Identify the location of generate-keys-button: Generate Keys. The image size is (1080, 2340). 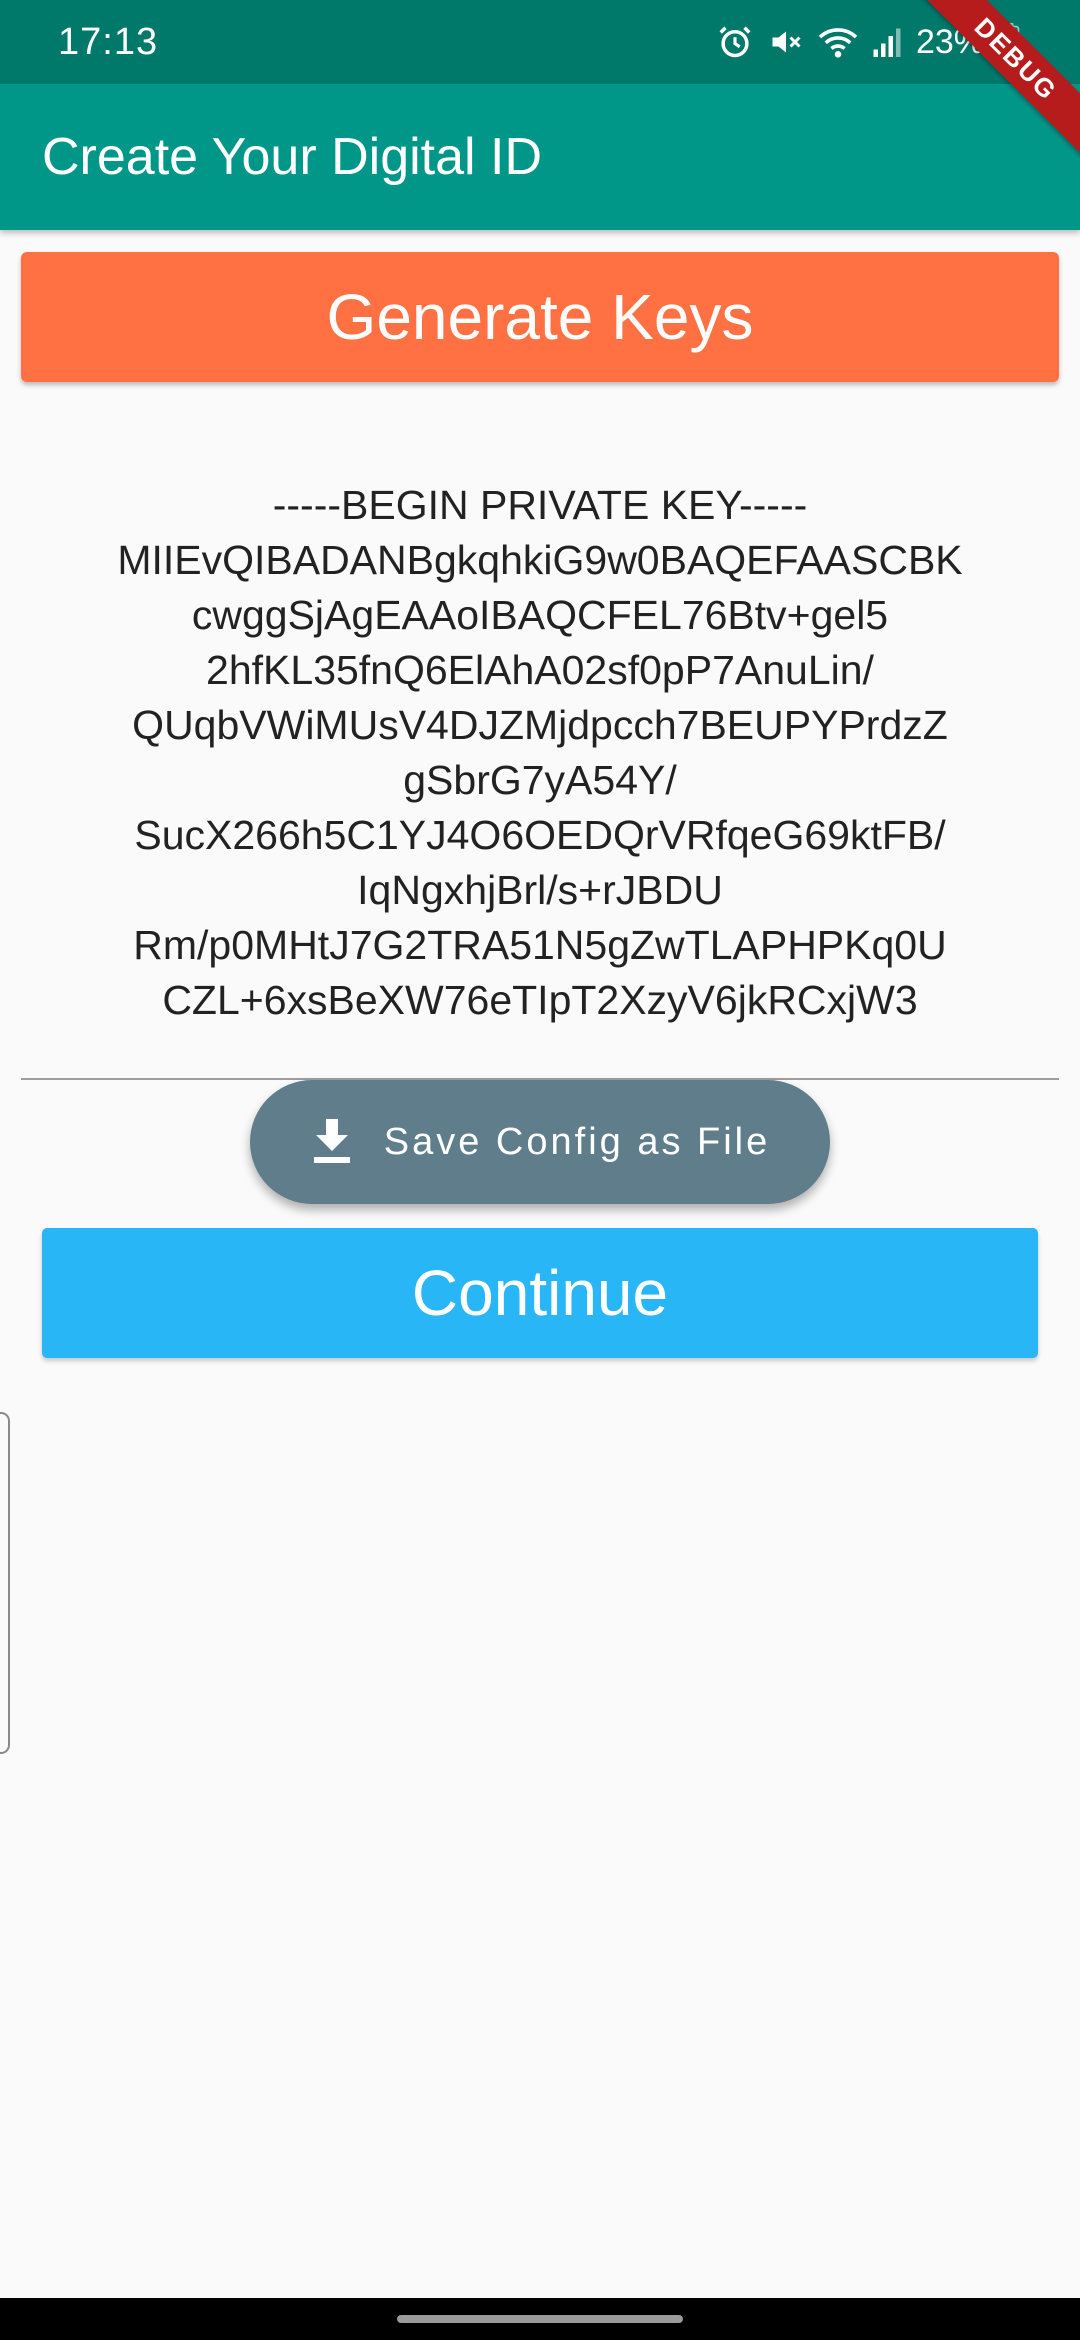
(540, 317).